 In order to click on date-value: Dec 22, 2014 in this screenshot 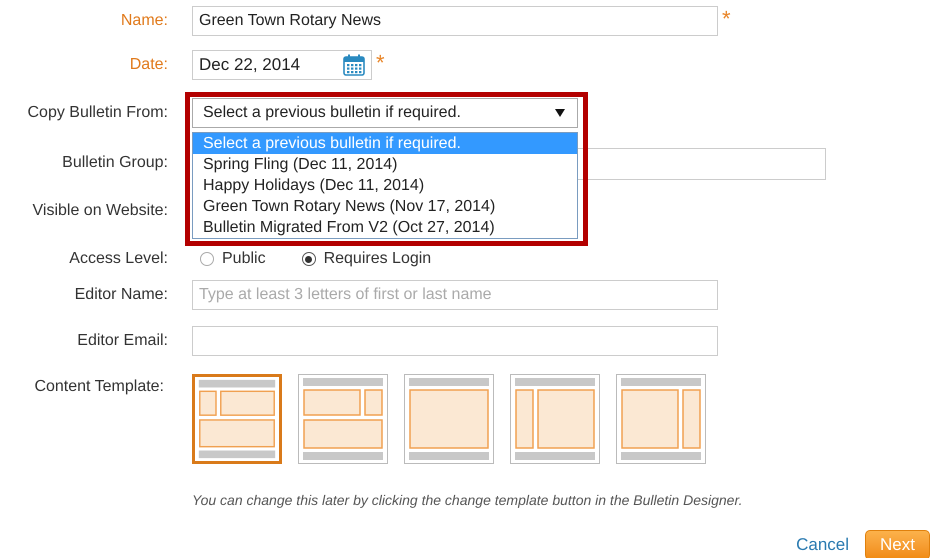, I will do `click(249, 65)`.